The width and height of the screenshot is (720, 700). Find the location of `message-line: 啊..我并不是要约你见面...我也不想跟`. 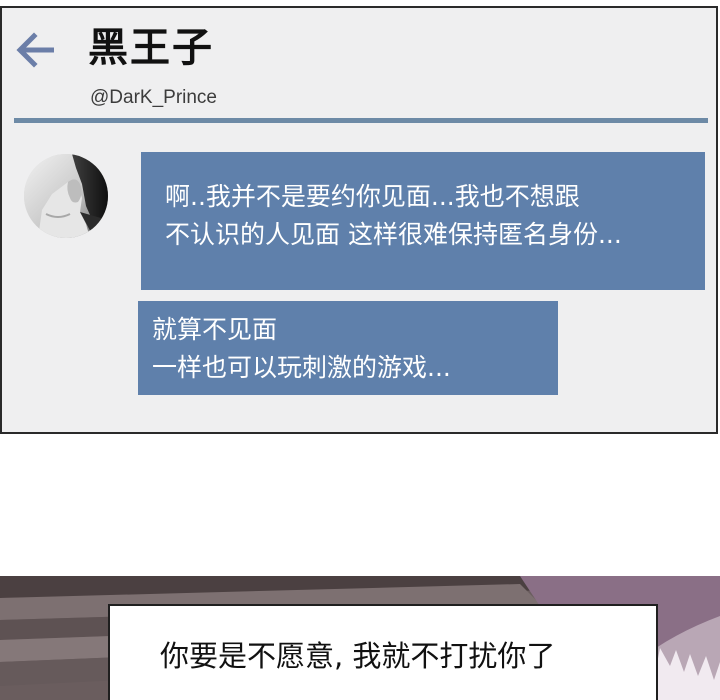

message-line: 啊..我并不是要约你见面...我也不想跟 is located at coordinates (372, 196).